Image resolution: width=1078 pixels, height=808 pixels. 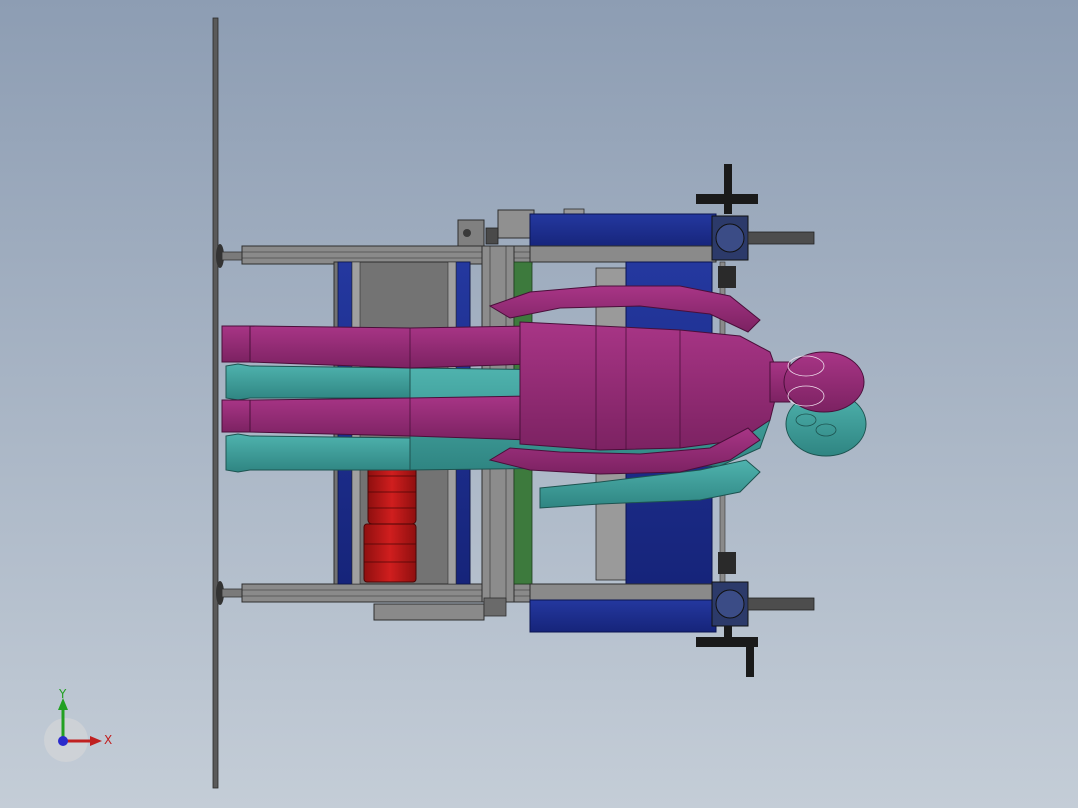 I want to click on blue-carriage-bottom, so click(x=623, y=608).